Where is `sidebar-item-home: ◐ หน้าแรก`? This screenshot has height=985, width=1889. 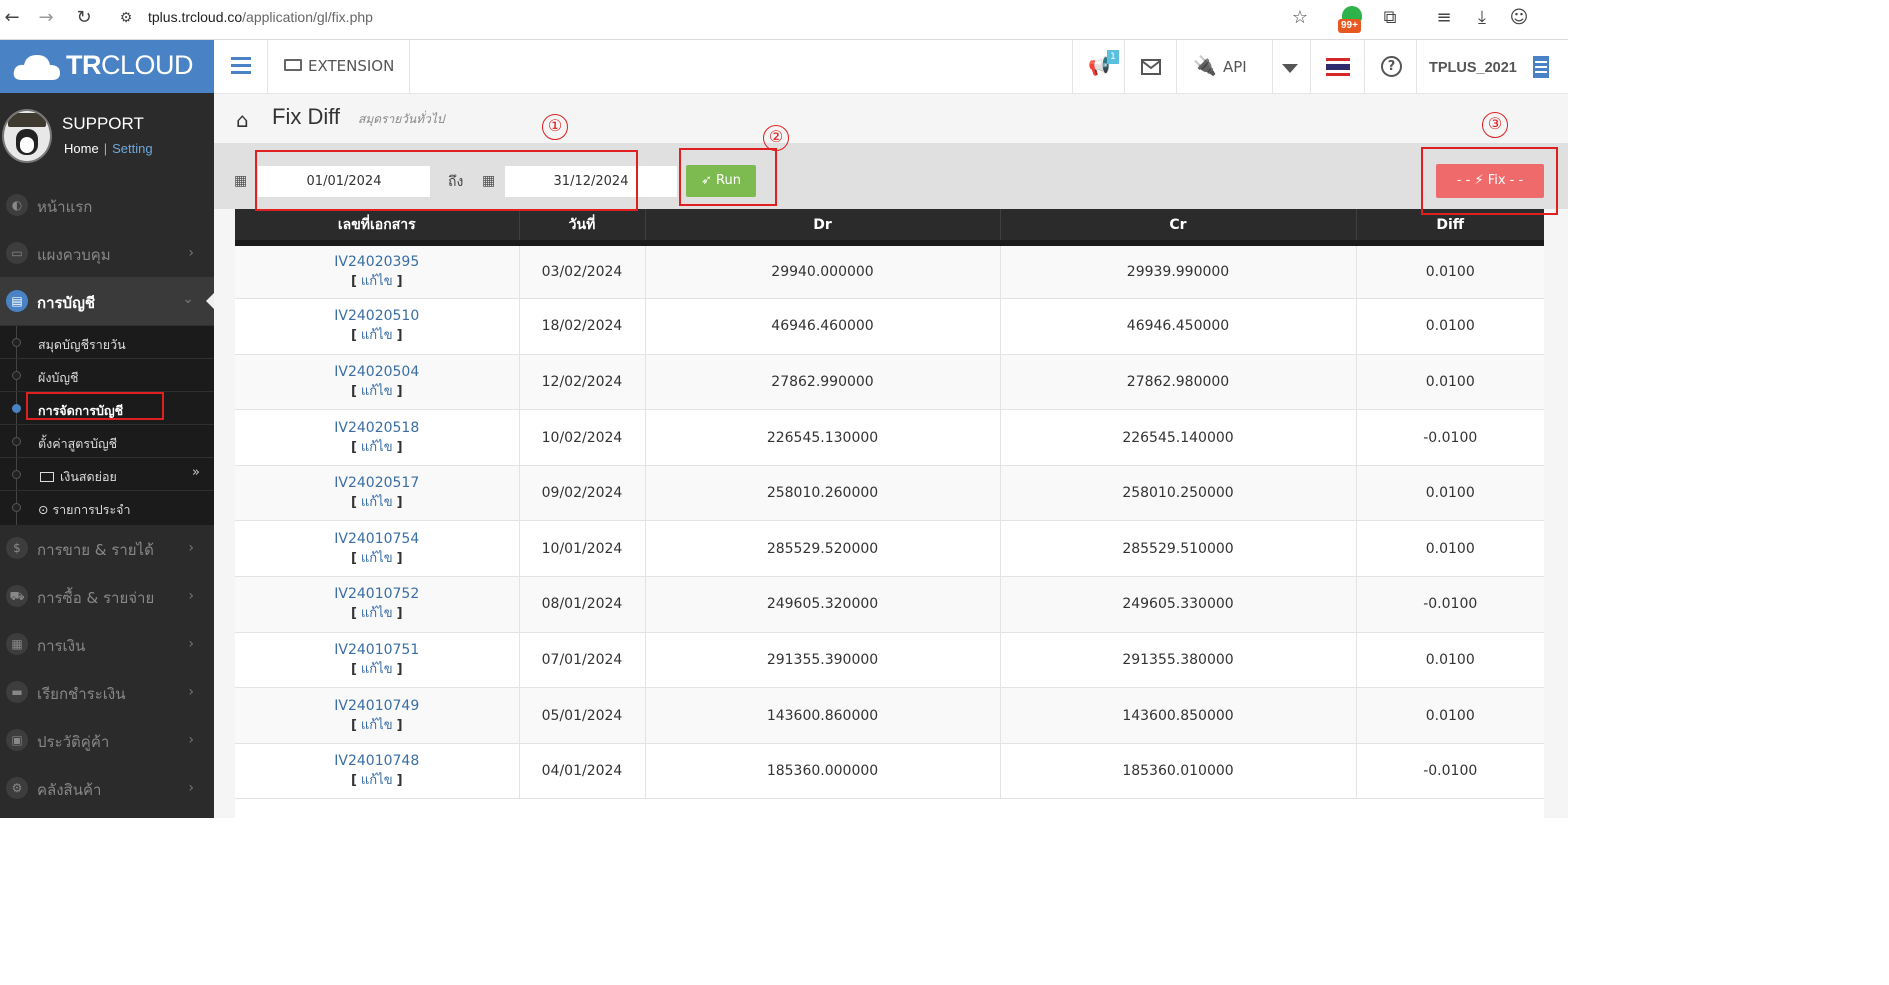 sidebar-item-home: ◐ หน้าแรก is located at coordinates (107, 205).